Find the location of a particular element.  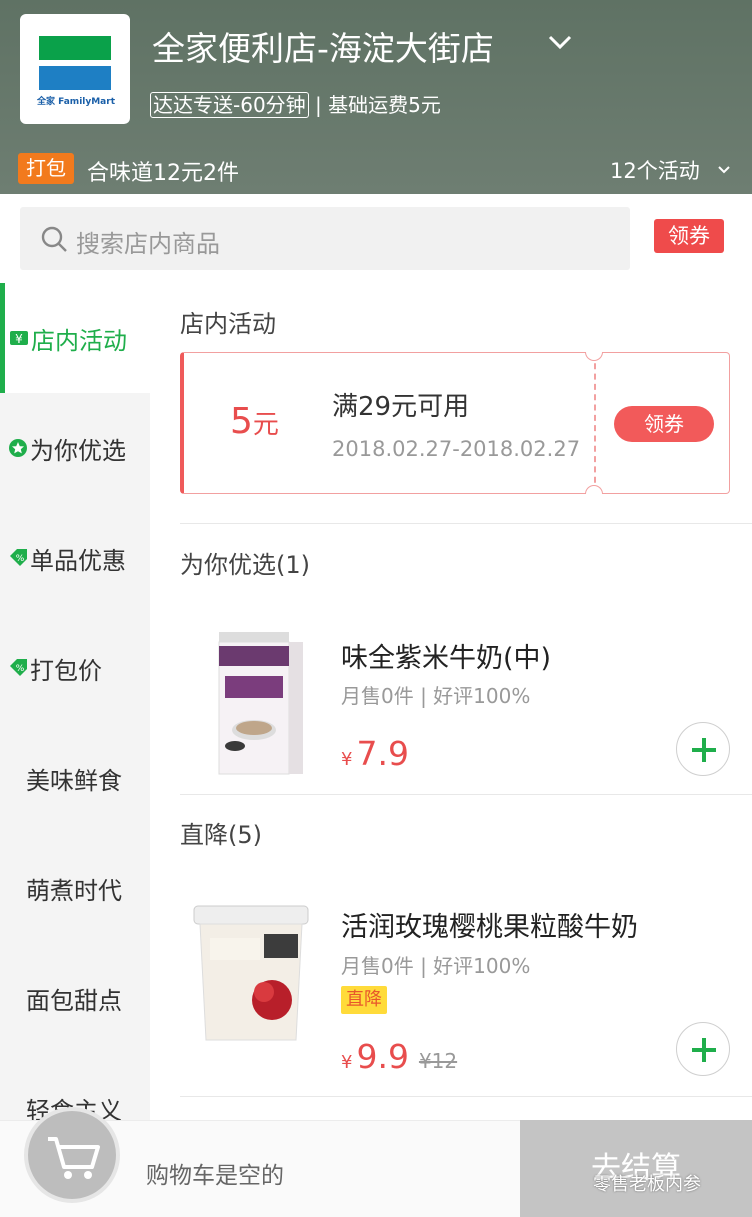

delivery-info: 达达专送-60分钟 | 基础运费5元 is located at coordinates (295, 103).